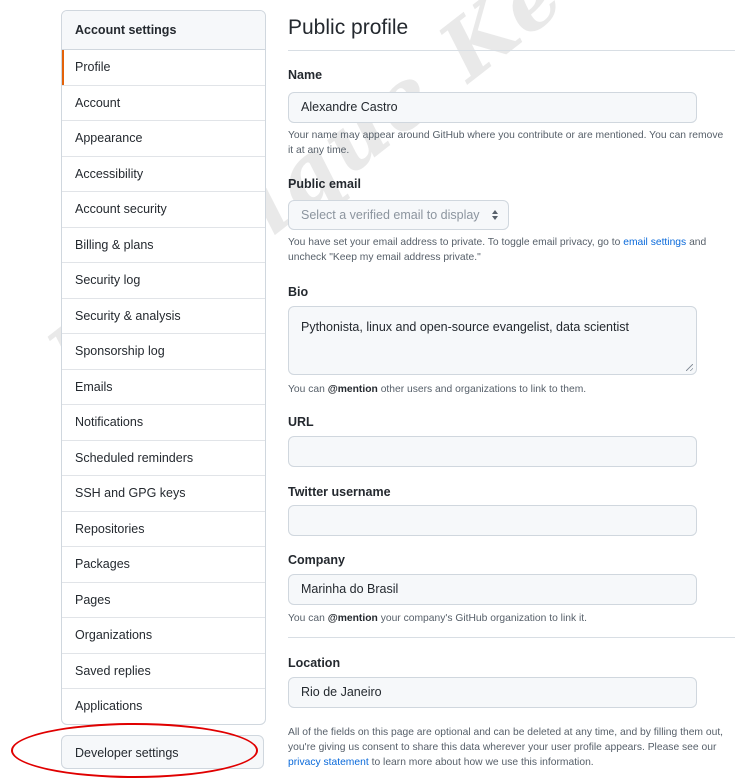 Image resolution: width=737 pixels, height=780 pixels. What do you see at coordinates (163, 174) in the screenshot?
I see `sidebar-item-accessibility: Accessibility` at bounding box center [163, 174].